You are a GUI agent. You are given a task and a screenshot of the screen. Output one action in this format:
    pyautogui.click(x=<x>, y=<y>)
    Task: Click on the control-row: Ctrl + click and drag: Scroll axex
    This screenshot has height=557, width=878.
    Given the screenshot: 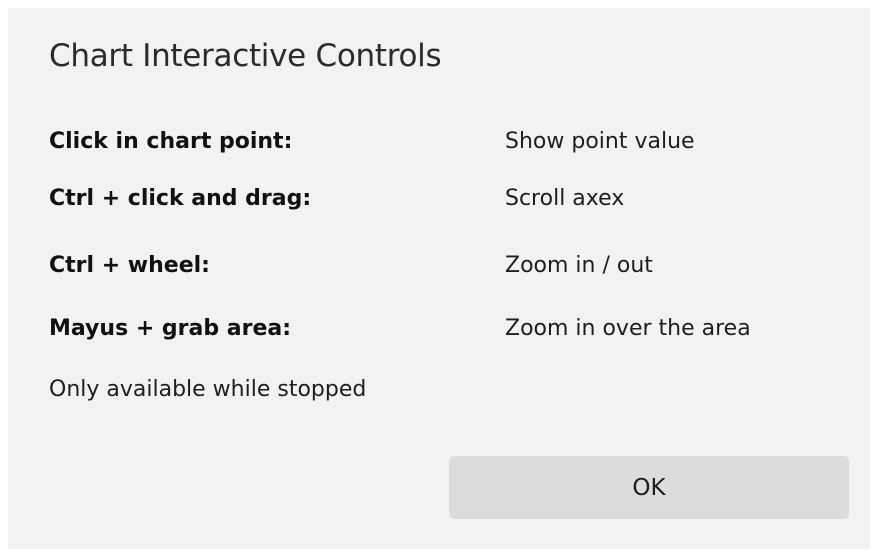 What is the action you would take?
    pyautogui.click(x=439, y=206)
    